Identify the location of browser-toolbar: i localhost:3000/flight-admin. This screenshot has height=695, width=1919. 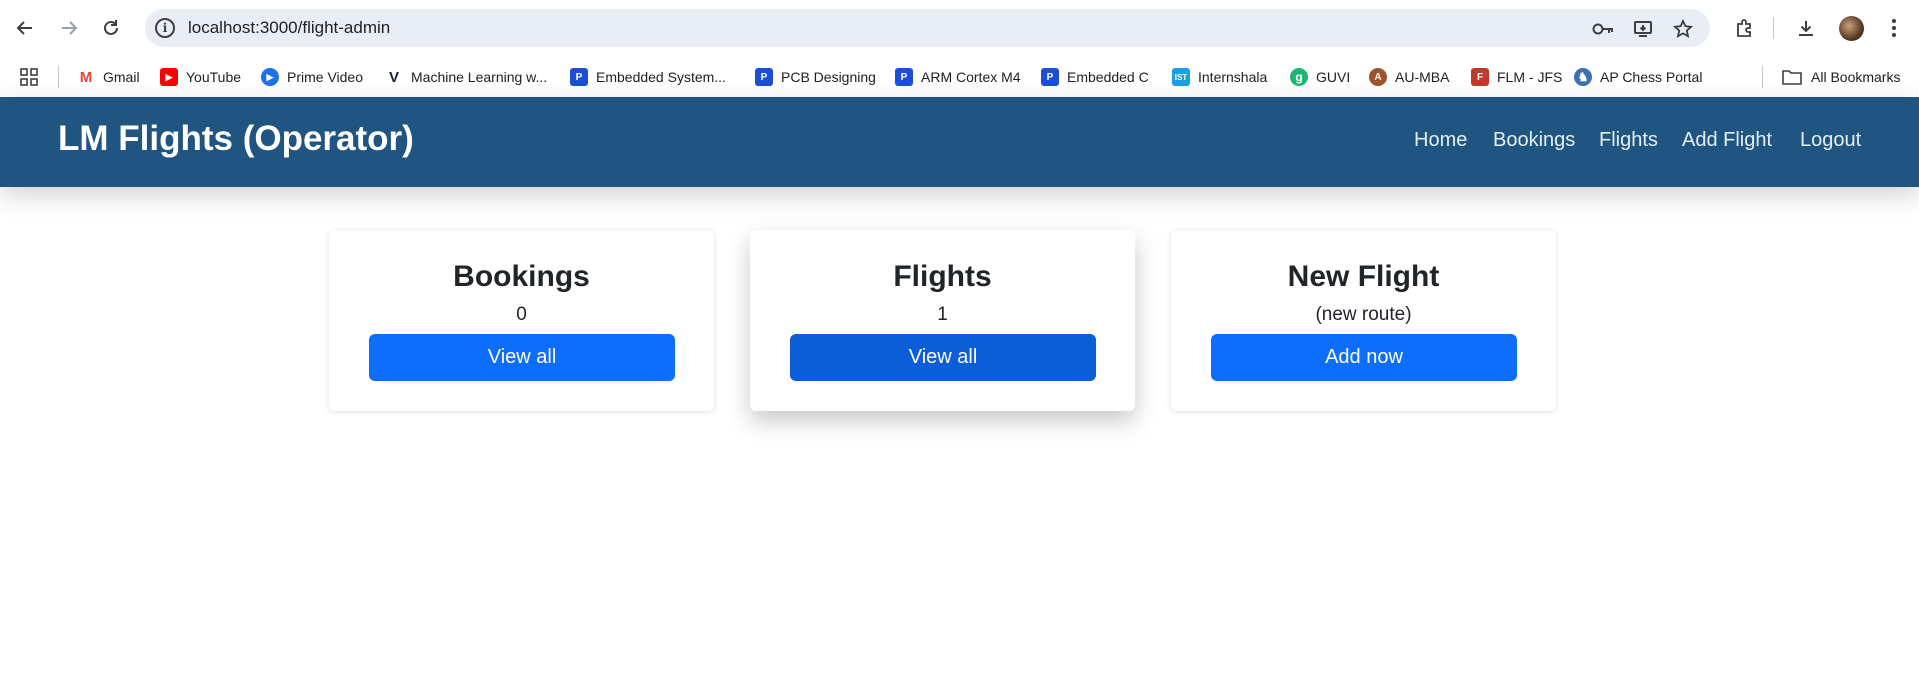
(959, 28).